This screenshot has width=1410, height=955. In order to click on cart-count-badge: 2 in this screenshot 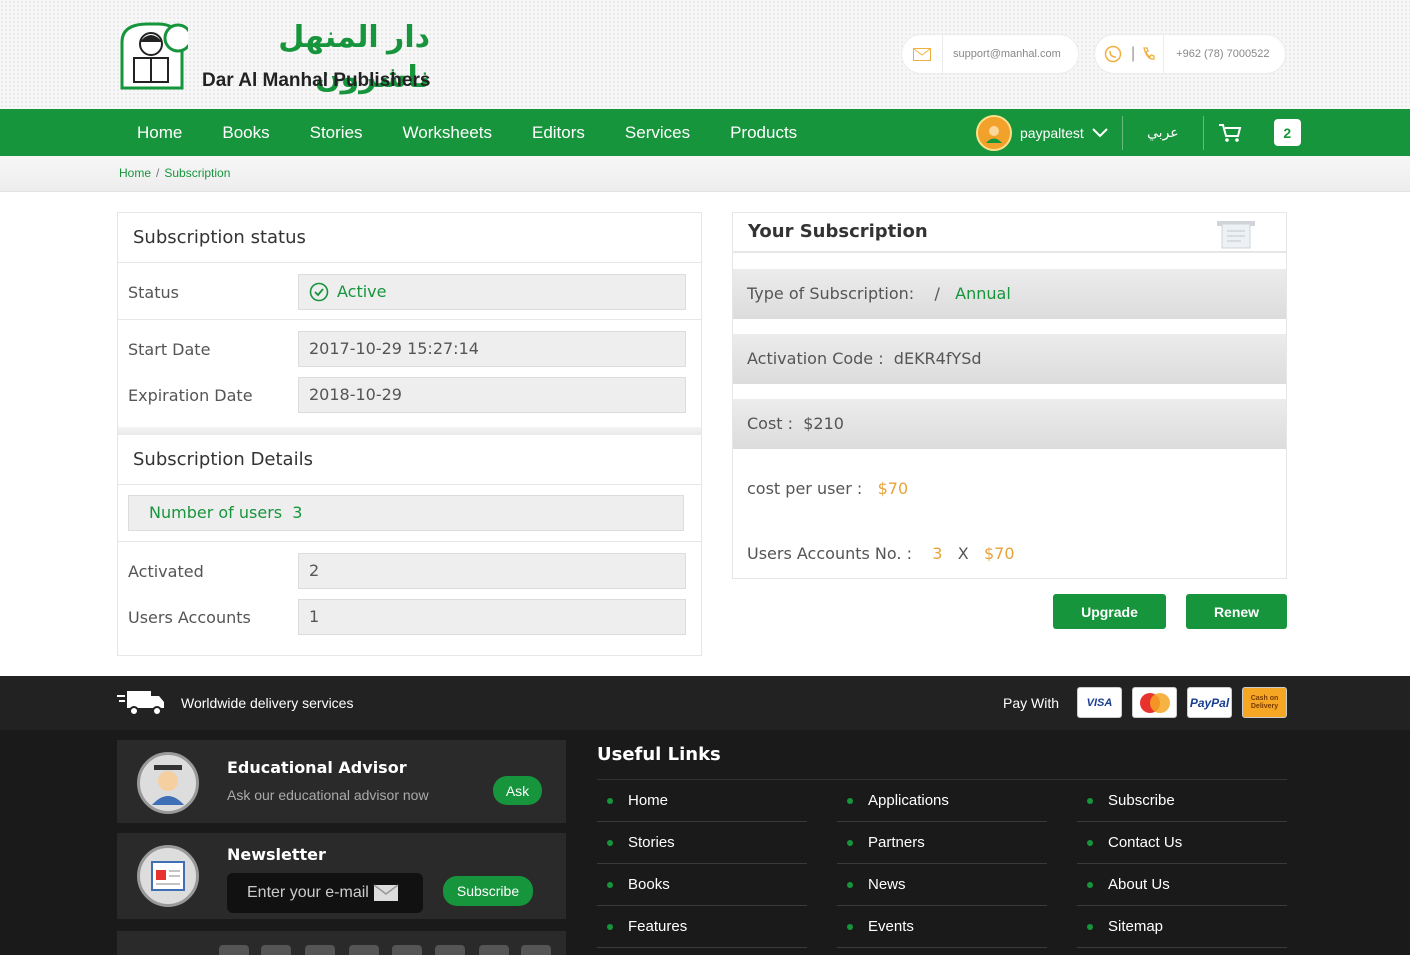, I will do `click(1287, 132)`.